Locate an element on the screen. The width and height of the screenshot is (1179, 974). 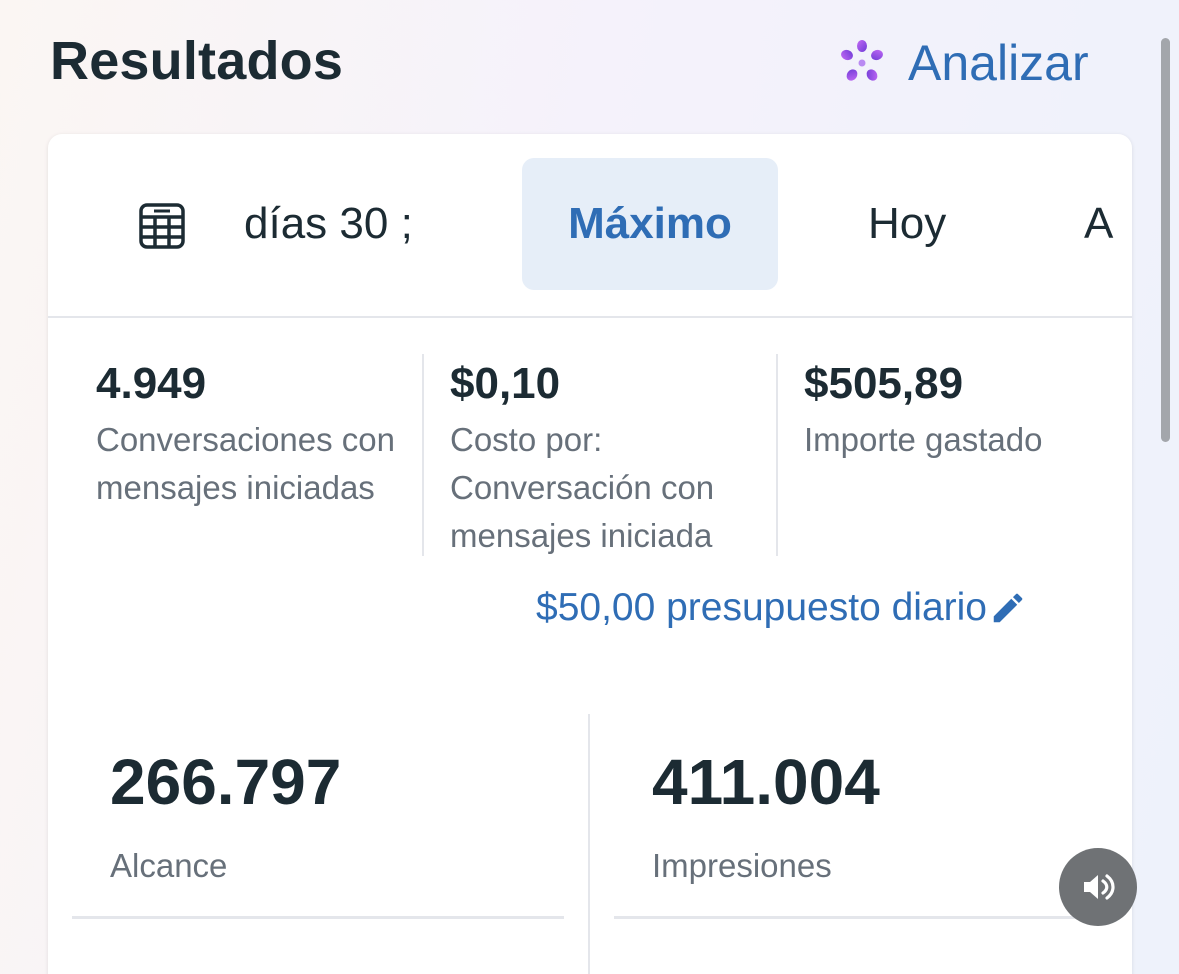
calendar-button is located at coordinates (162, 226).